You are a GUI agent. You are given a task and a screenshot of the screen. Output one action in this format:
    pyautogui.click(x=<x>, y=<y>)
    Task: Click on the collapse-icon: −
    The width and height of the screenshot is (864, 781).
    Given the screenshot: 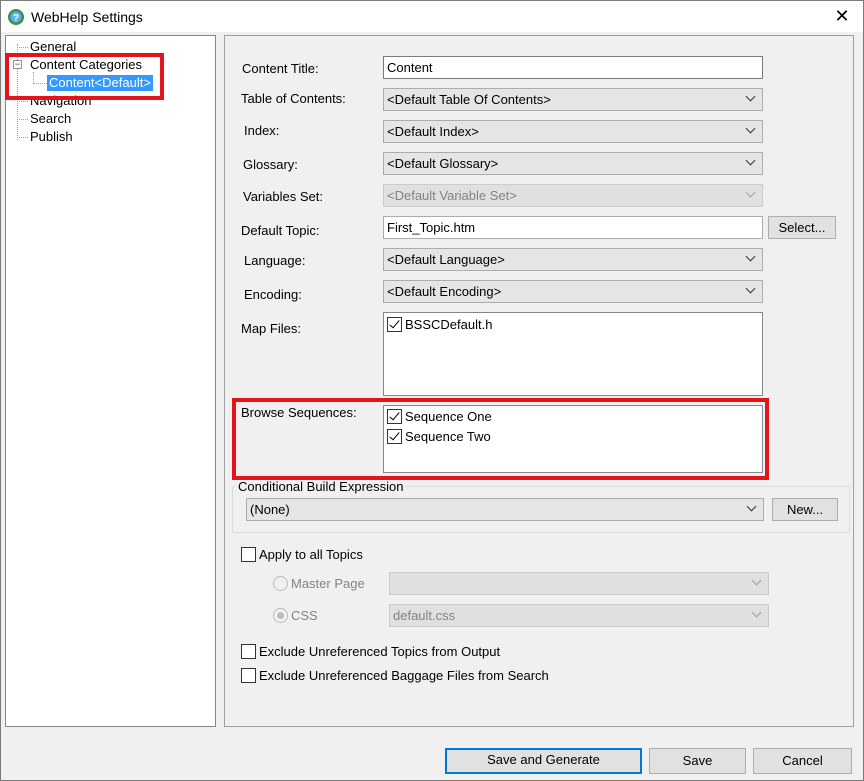 What is the action you would take?
    pyautogui.click(x=17, y=64)
    